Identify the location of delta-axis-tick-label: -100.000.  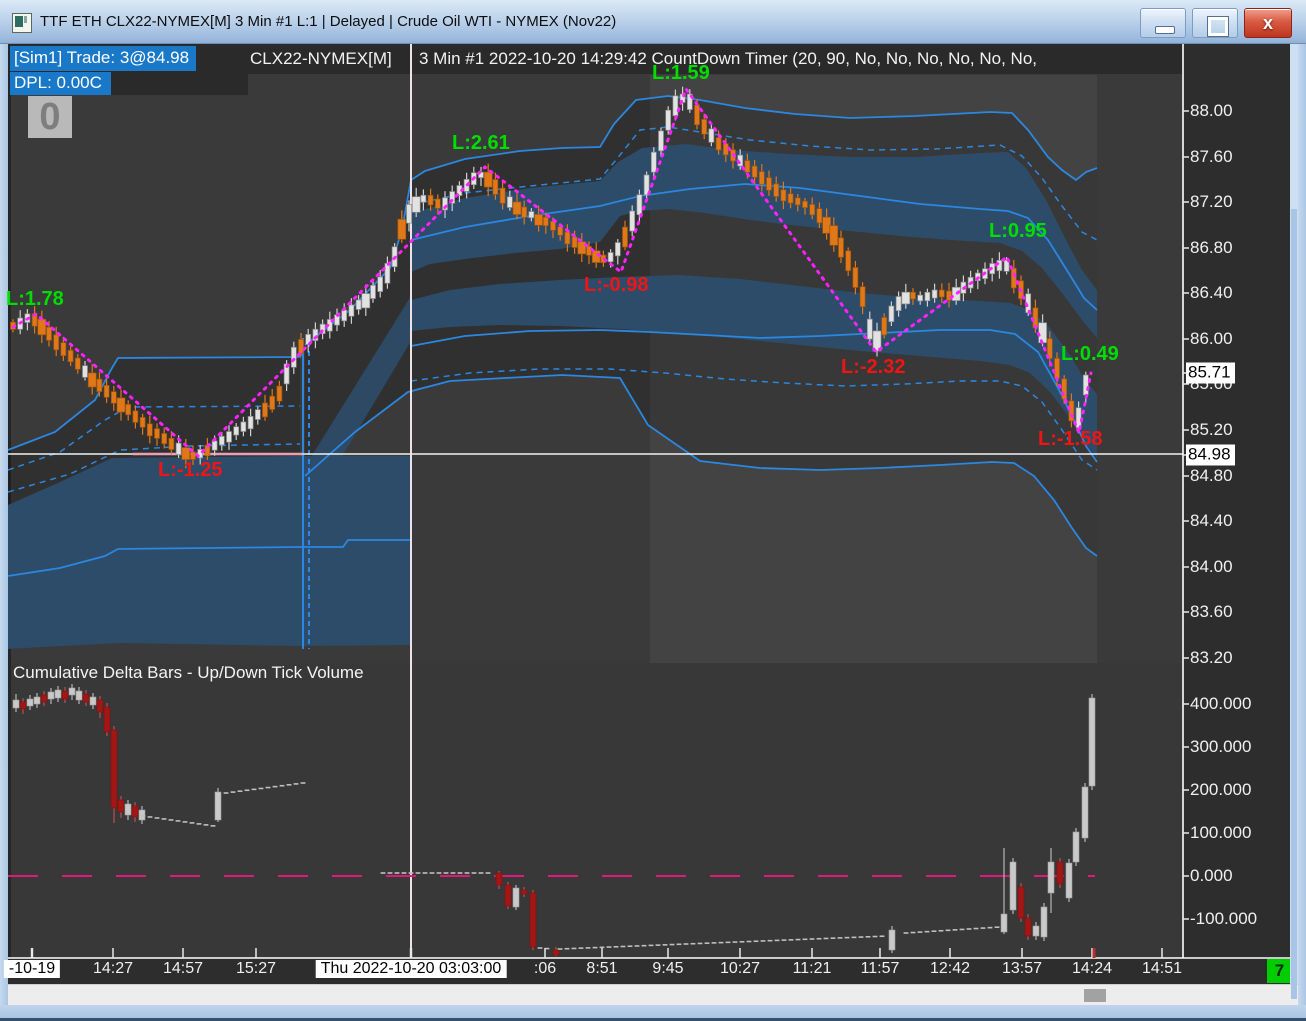
(1224, 918).